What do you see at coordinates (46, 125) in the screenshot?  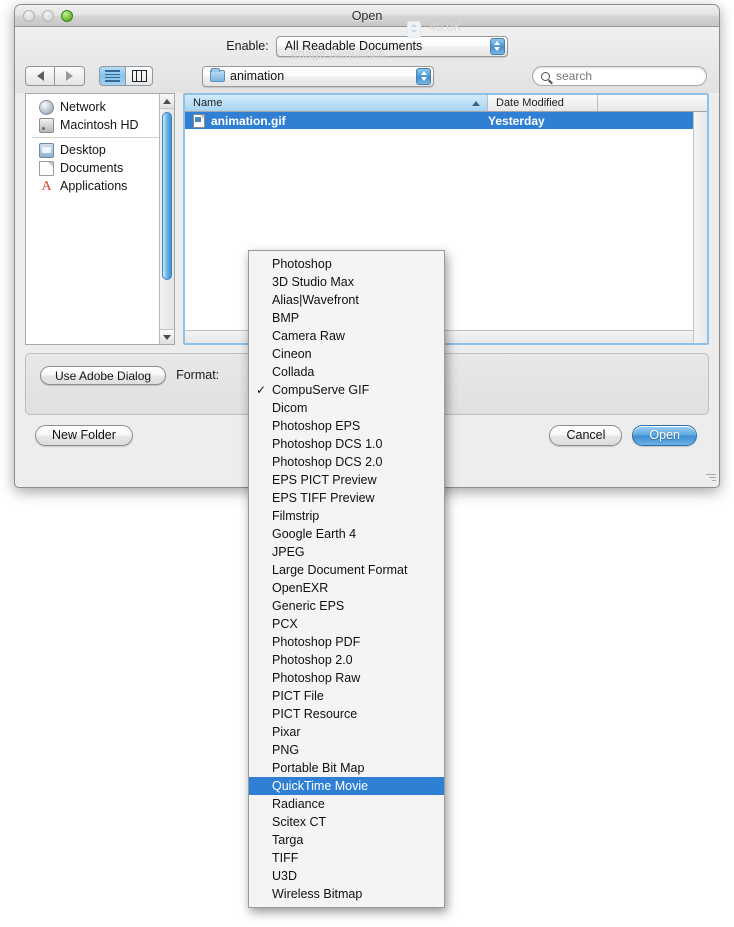 I see `hard-disk-icon` at bounding box center [46, 125].